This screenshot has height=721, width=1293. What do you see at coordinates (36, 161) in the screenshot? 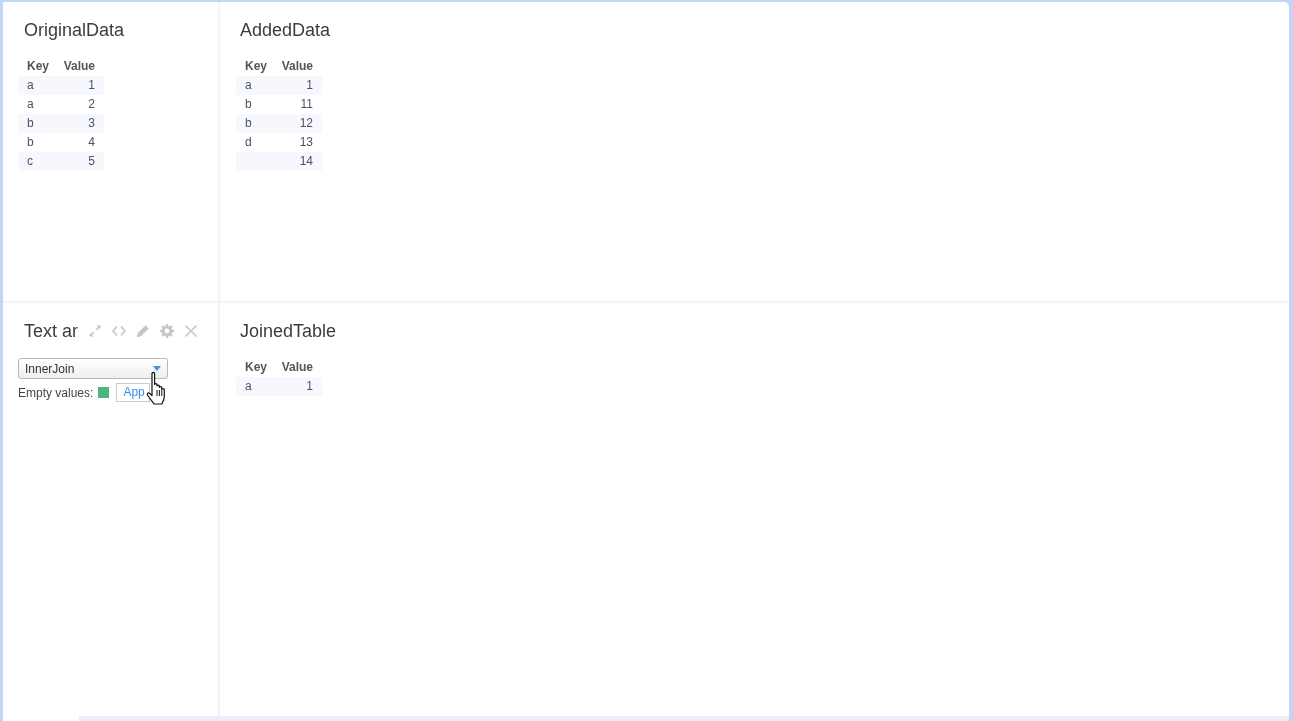
I see `table-cell: c` at bounding box center [36, 161].